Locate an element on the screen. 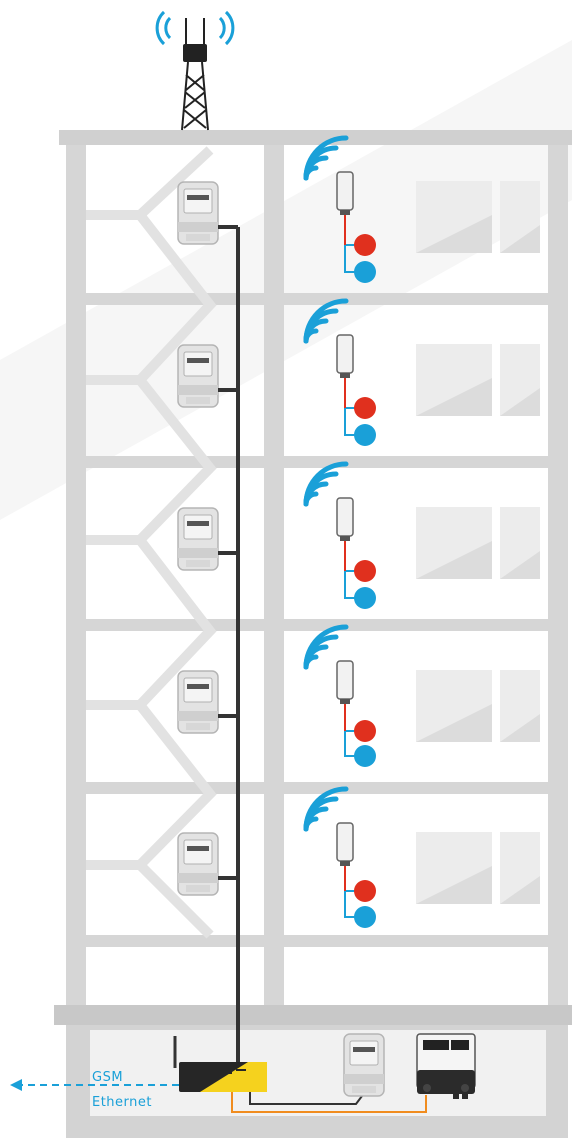 This screenshot has height=1138, width=572. inner-wall is located at coordinates (274, 577).